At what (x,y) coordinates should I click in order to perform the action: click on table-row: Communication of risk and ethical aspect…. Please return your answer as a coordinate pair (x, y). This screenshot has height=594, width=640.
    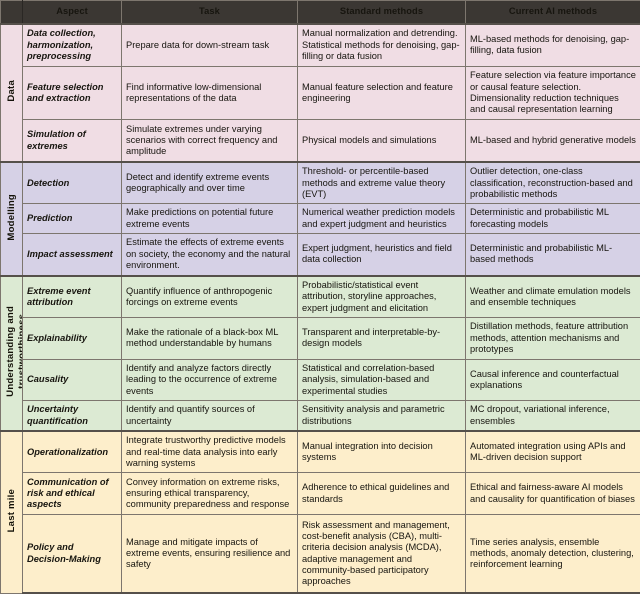
    Looking at the image, I should click on (320, 494).